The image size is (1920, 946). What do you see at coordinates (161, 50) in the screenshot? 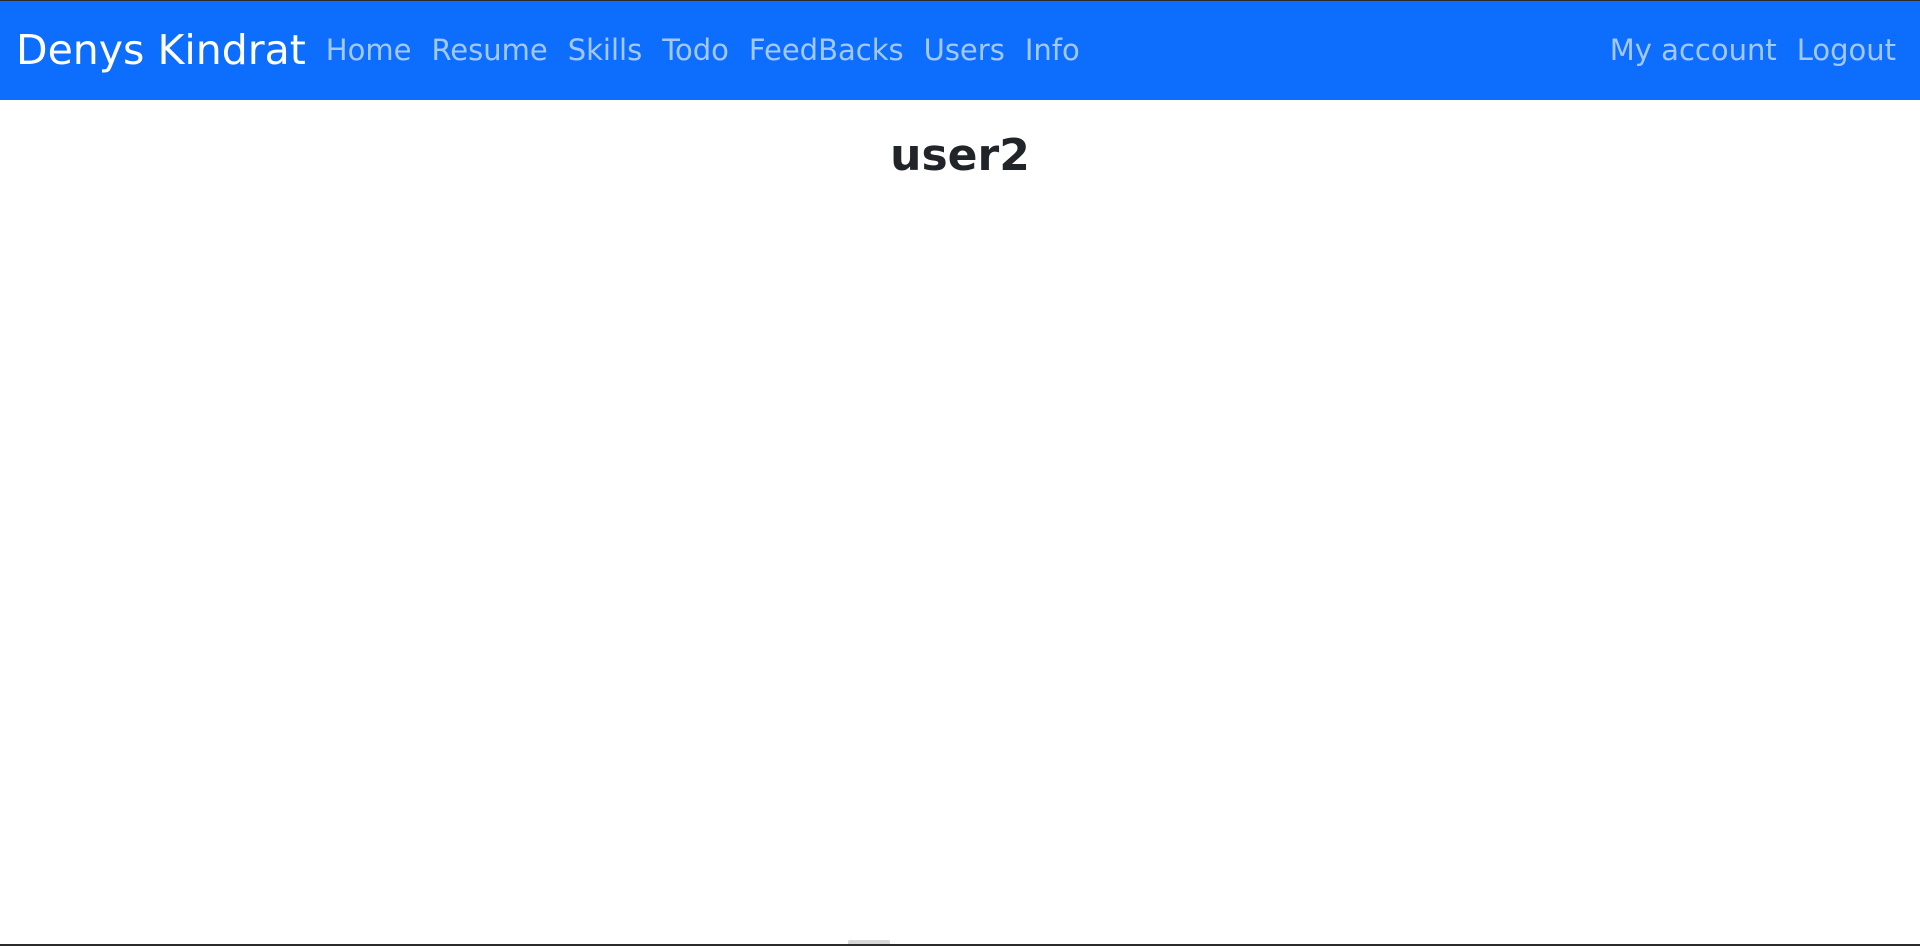
I see `brand-link: Denys Kindrat` at bounding box center [161, 50].